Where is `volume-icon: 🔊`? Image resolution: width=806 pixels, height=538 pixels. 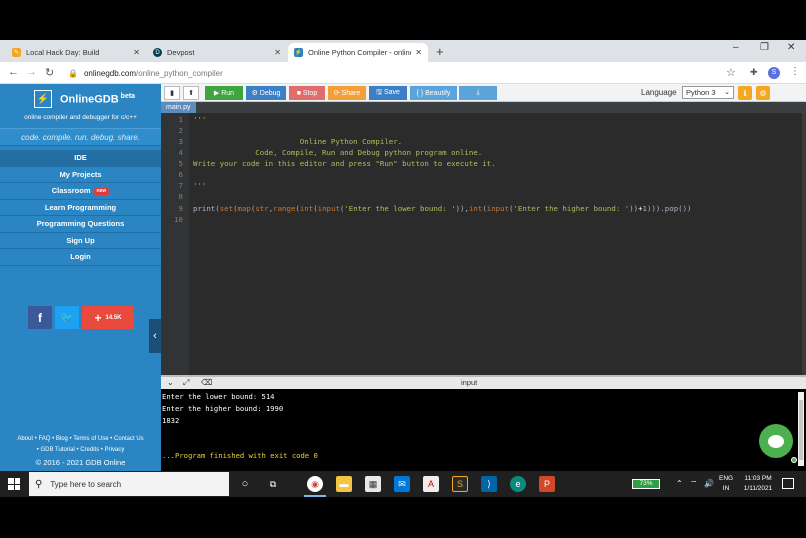 volume-icon: 🔊 is located at coordinates (709, 483).